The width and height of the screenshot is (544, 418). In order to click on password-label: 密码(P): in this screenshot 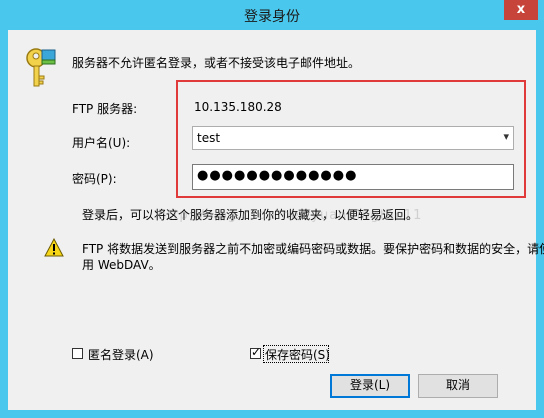, I will do `click(94, 179)`.